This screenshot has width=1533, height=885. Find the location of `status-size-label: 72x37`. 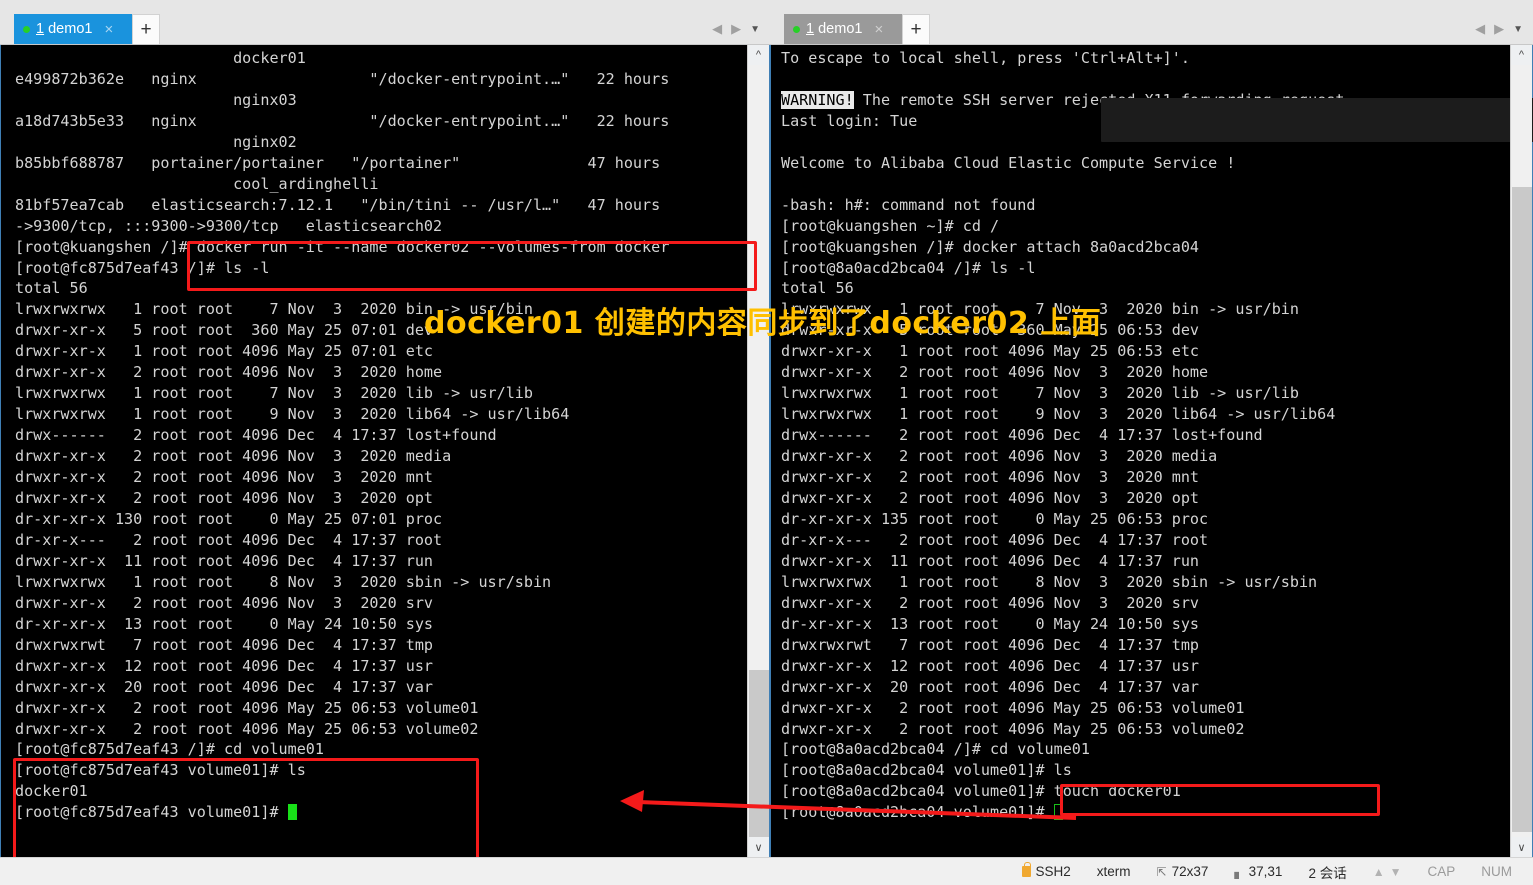

status-size-label: 72x37 is located at coordinates (1190, 871).